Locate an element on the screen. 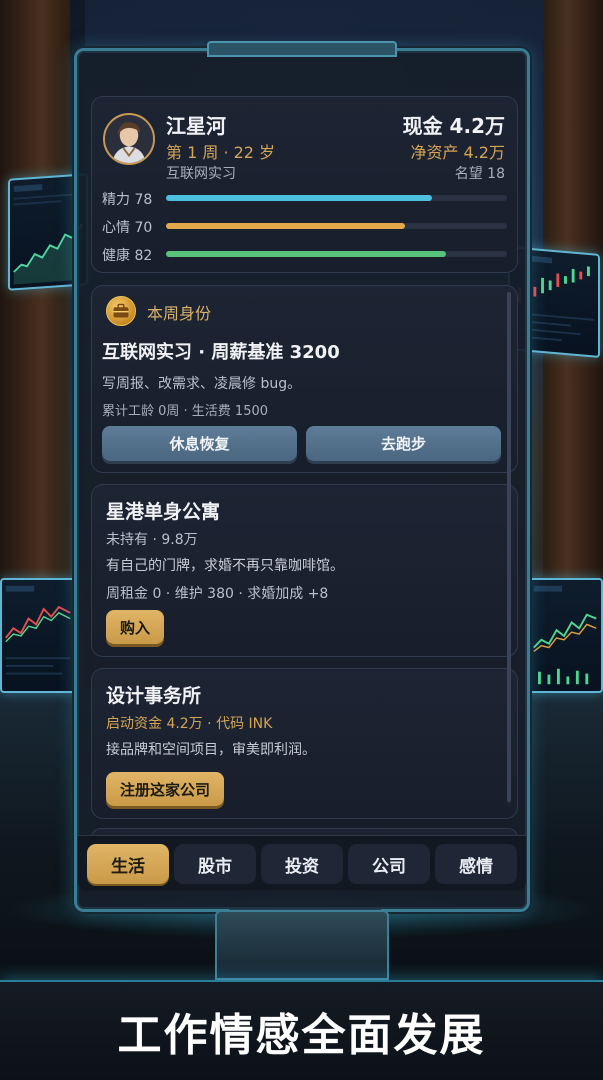 This screenshot has width=603, height=1080. promo-banner-text: 工作情感全面发展 is located at coordinates (301, 1035).